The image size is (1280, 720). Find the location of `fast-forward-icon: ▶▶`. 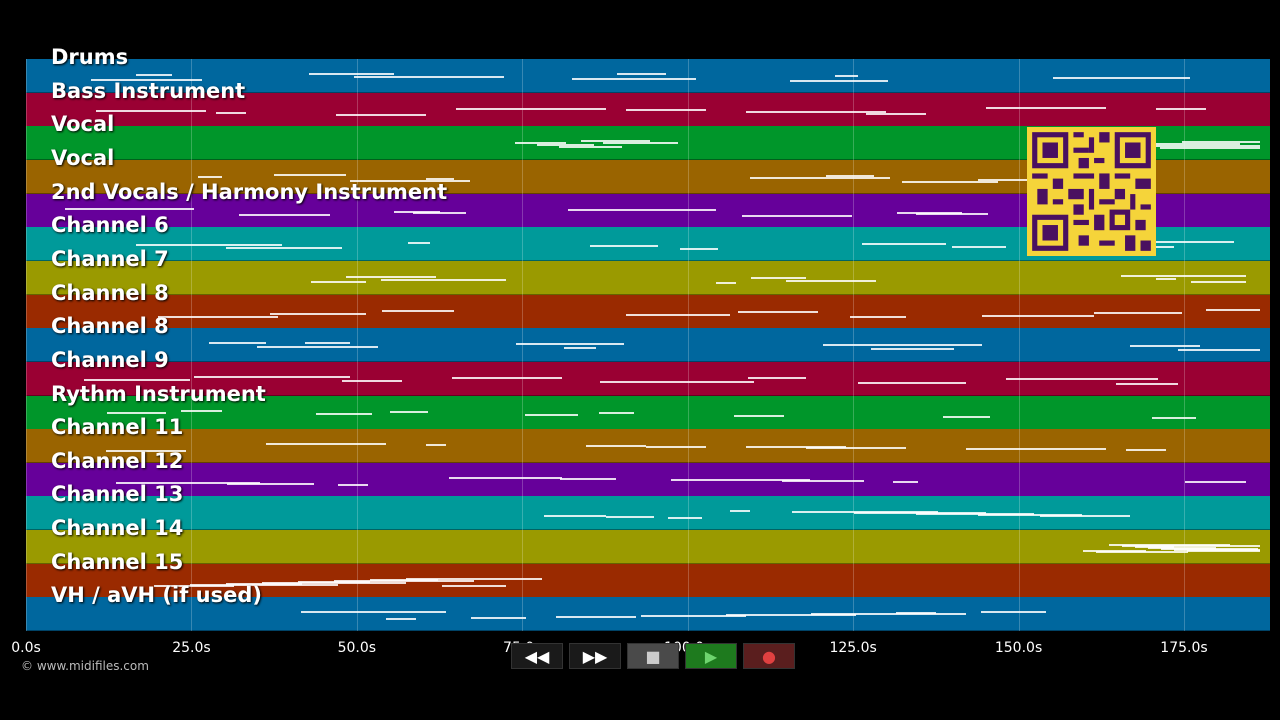

fast-forward-icon: ▶▶ is located at coordinates (595, 656).